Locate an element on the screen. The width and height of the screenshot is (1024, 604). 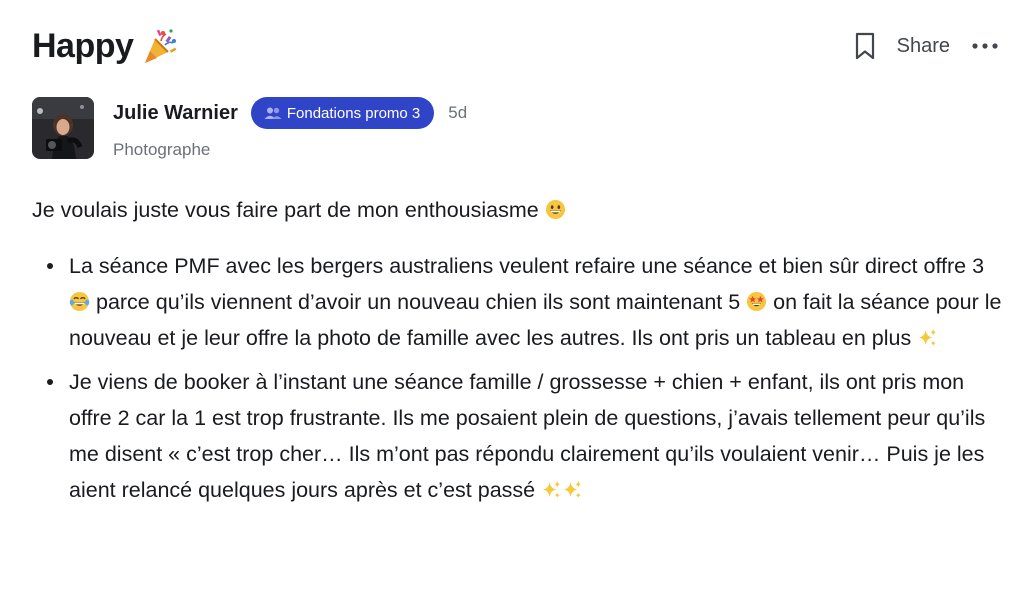
grinning-face-icon is located at coordinates (555, 209).